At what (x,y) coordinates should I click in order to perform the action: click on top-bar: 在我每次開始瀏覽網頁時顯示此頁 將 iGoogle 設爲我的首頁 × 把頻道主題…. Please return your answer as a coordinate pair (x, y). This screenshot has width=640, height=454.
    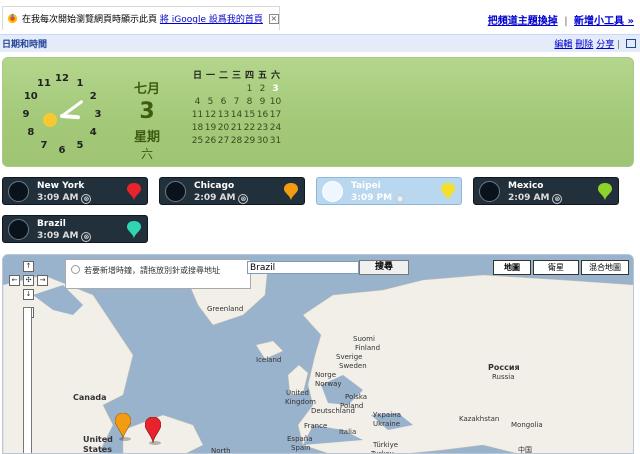
    Looking at the image, I should click on (320, 17).